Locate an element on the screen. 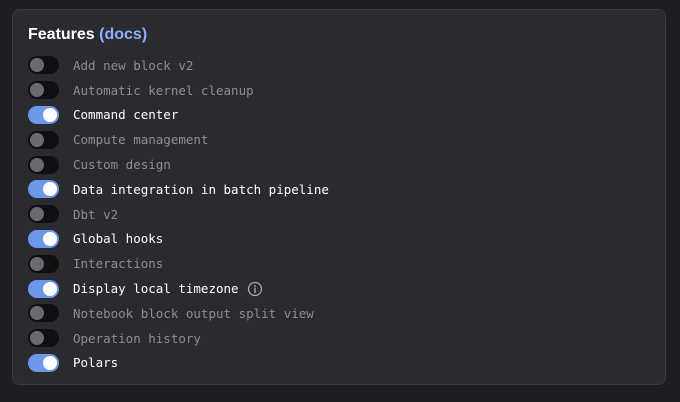  feature-label: Dbt v2 is located at coordinates (96, 214).